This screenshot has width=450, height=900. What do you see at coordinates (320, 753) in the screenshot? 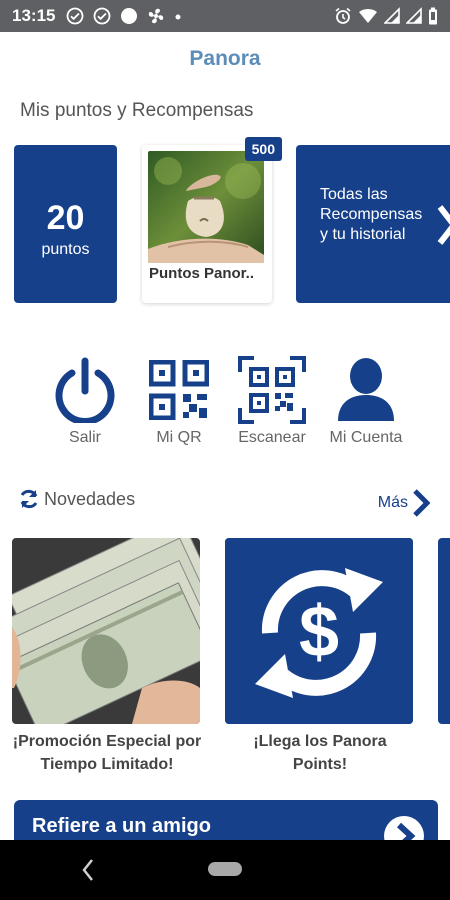
I see `news-caption: ¡Llega los Panora Points!` at bounding box center [320, 753].